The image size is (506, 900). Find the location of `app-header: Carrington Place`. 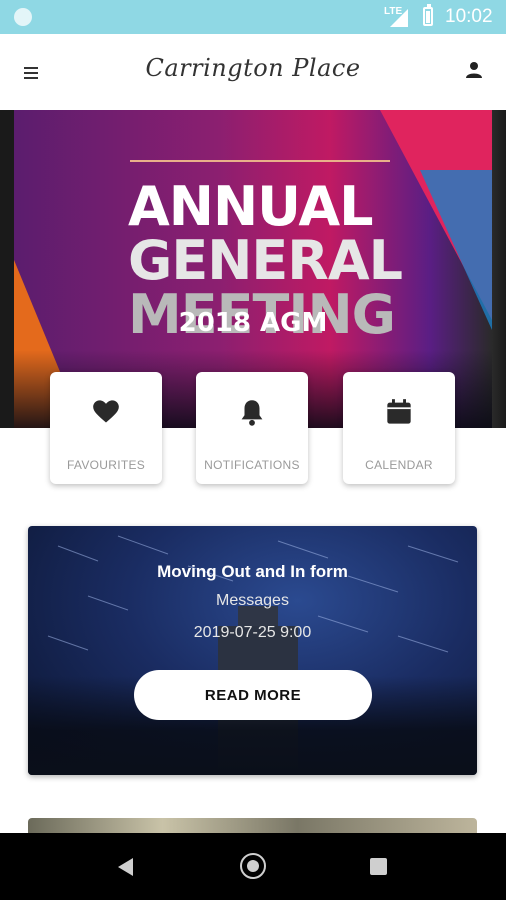

app-header: Carrington Place is located at coordinates (253, 72).